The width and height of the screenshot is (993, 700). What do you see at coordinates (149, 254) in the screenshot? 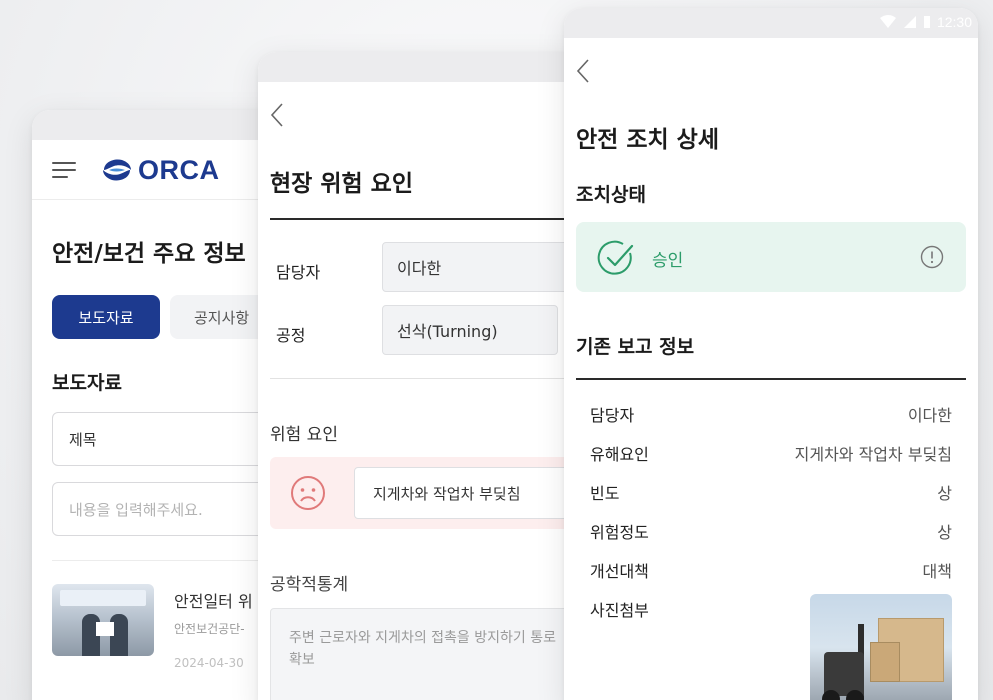
I see `page-title: 안전/보건 주요 정보` at bounding box center [149, 254].